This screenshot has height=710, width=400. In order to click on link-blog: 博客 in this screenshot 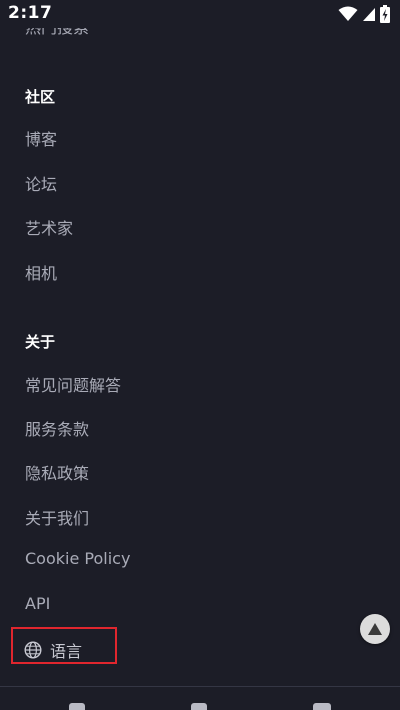, I will do `click(41, 138)`.